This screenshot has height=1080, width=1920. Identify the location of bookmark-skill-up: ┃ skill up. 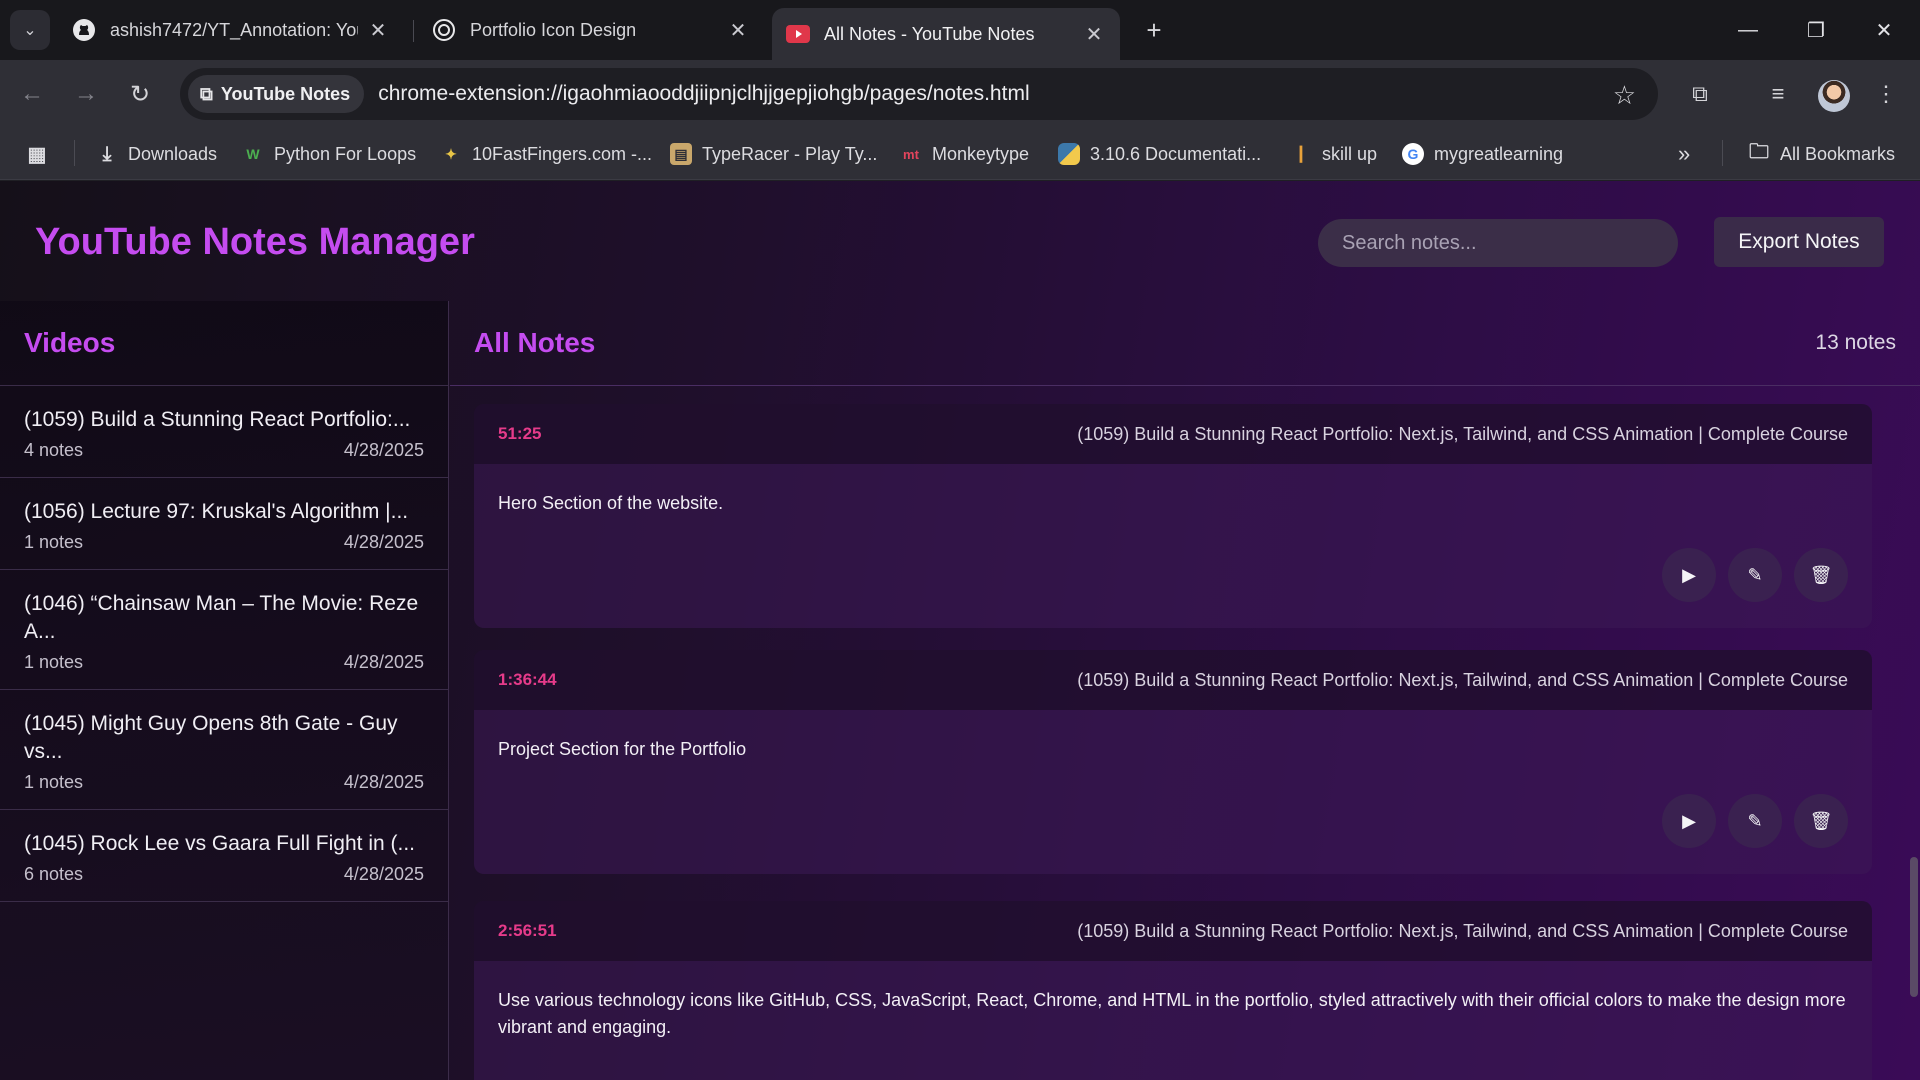
(1333, 154).